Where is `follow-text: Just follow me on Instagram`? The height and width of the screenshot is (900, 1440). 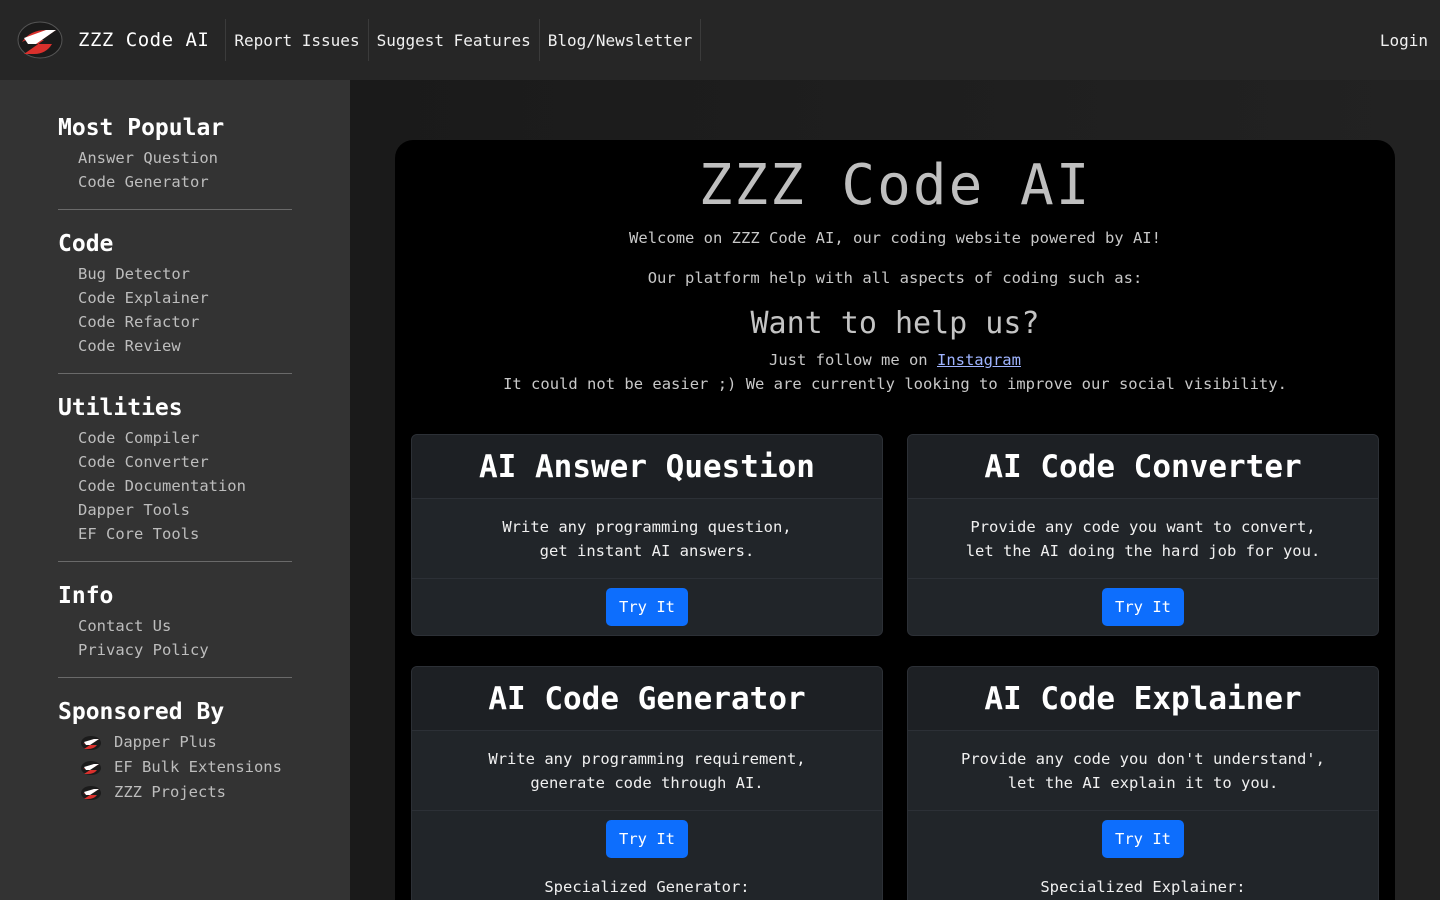
follow-text: Just follow me on Instagram is located at coordinates (895, 360).